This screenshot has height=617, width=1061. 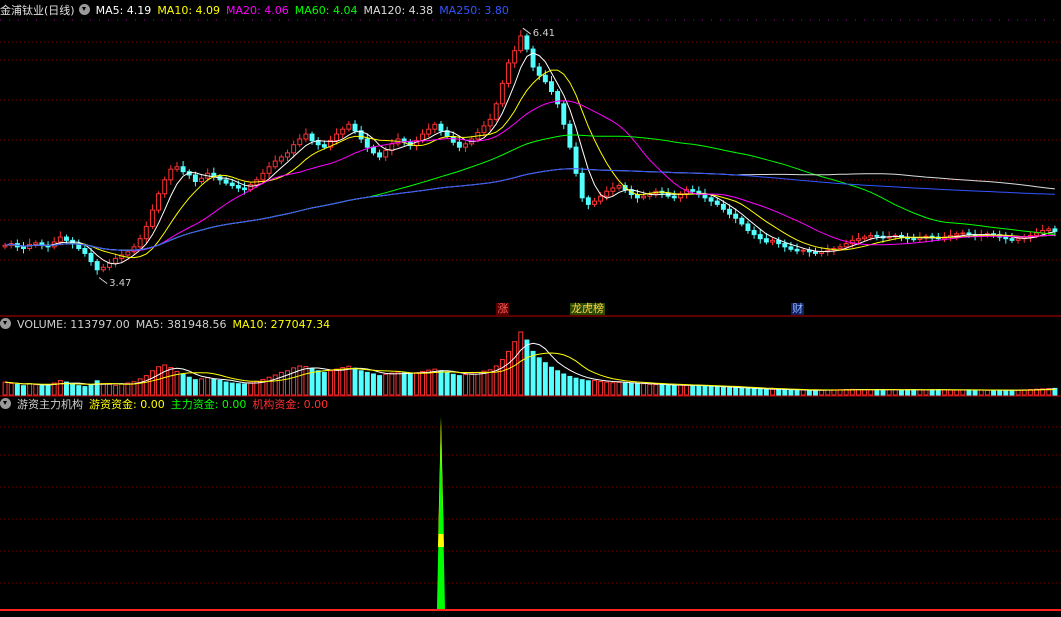 I want to click on ma-legend-item: MA10: 4.09, so click(x=189, y=10).